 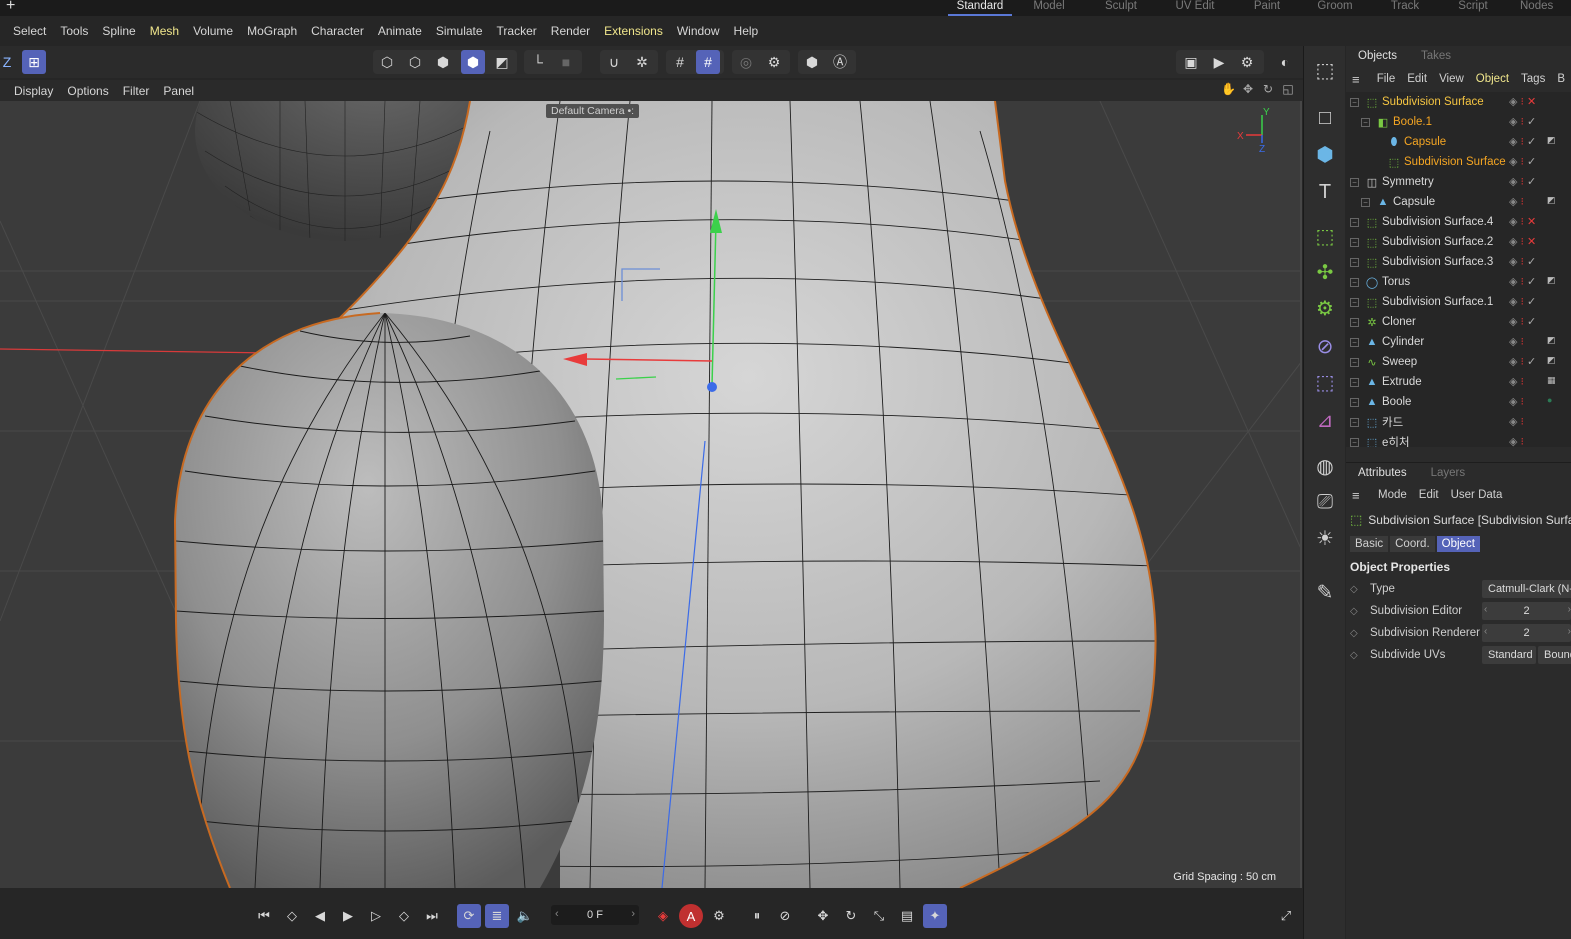 What do you see at coordinates (74, 31) in the screenshot?
I see `menu-tools: Tools` at bounding box center [74, 31].